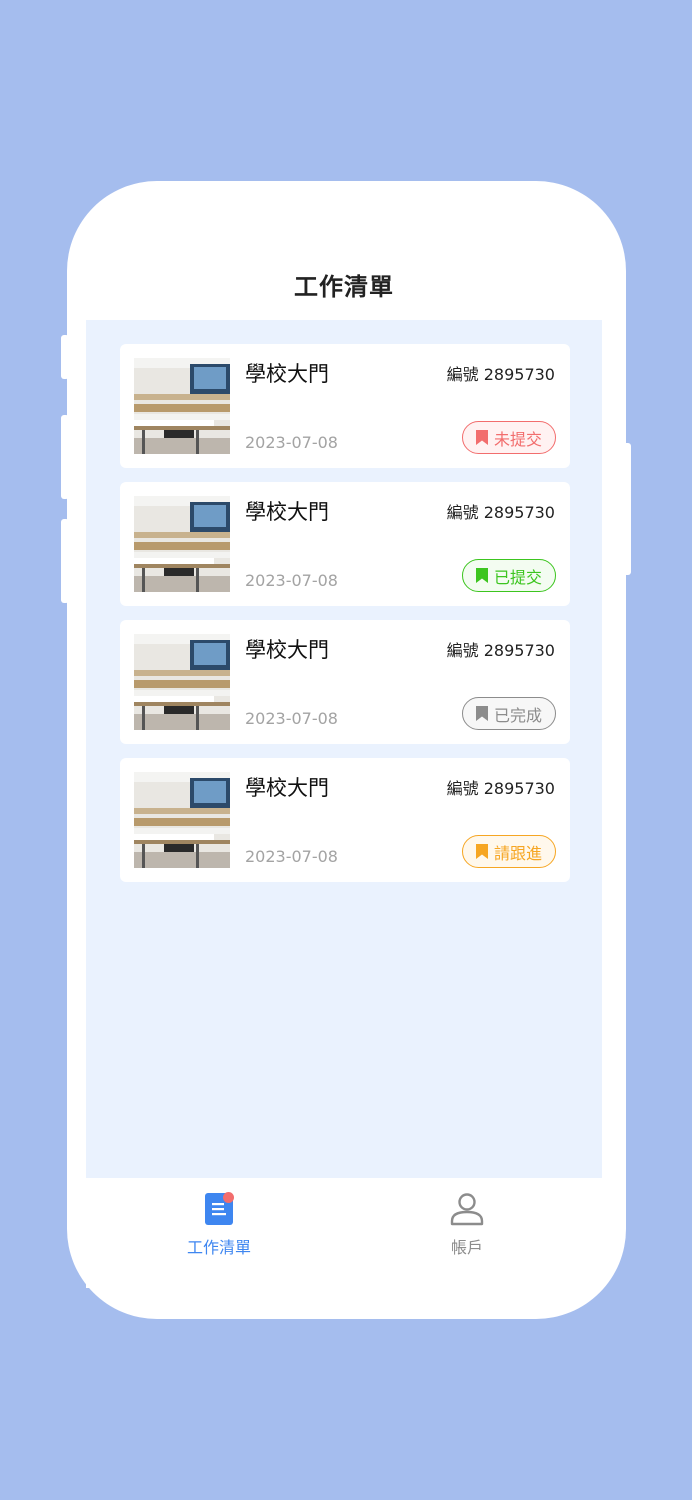  Describe the element at coordinates (517, 715) in the screenshot. I see `status-label: 已完成` at that location.